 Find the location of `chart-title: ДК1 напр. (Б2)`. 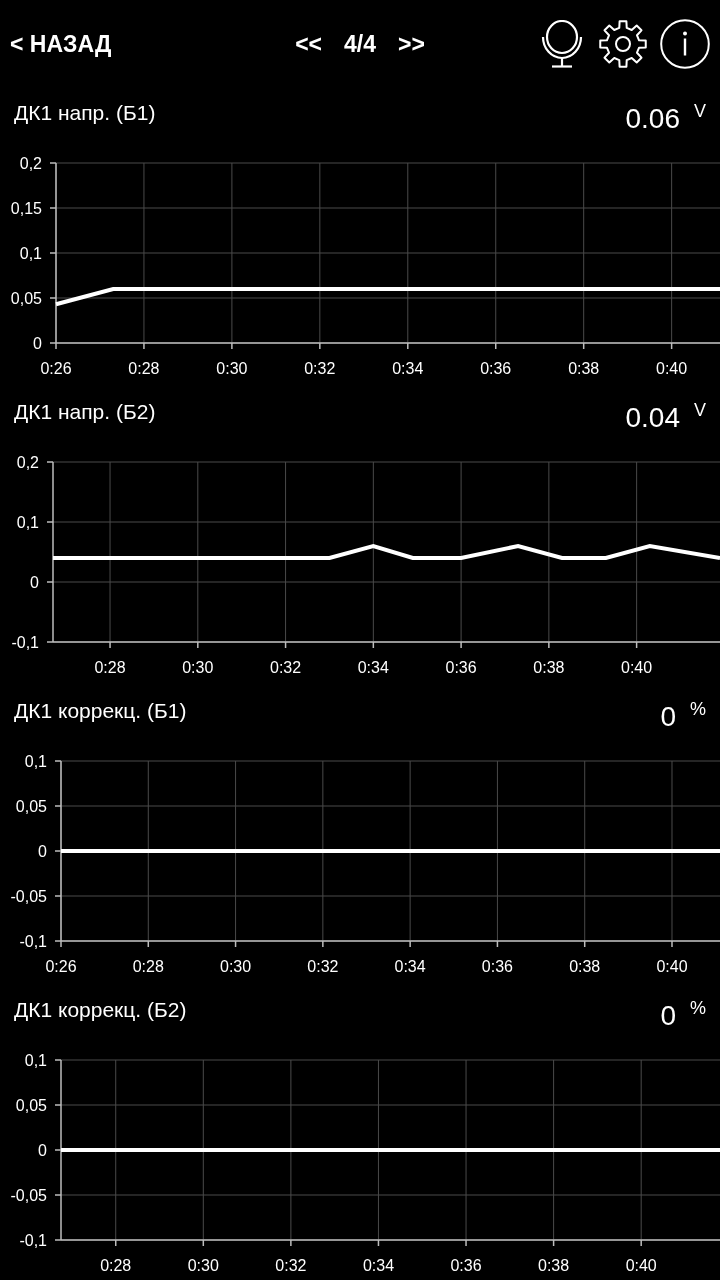

chart-title: ДК1 напр. (Б2) is located at coordinates (85, 412).